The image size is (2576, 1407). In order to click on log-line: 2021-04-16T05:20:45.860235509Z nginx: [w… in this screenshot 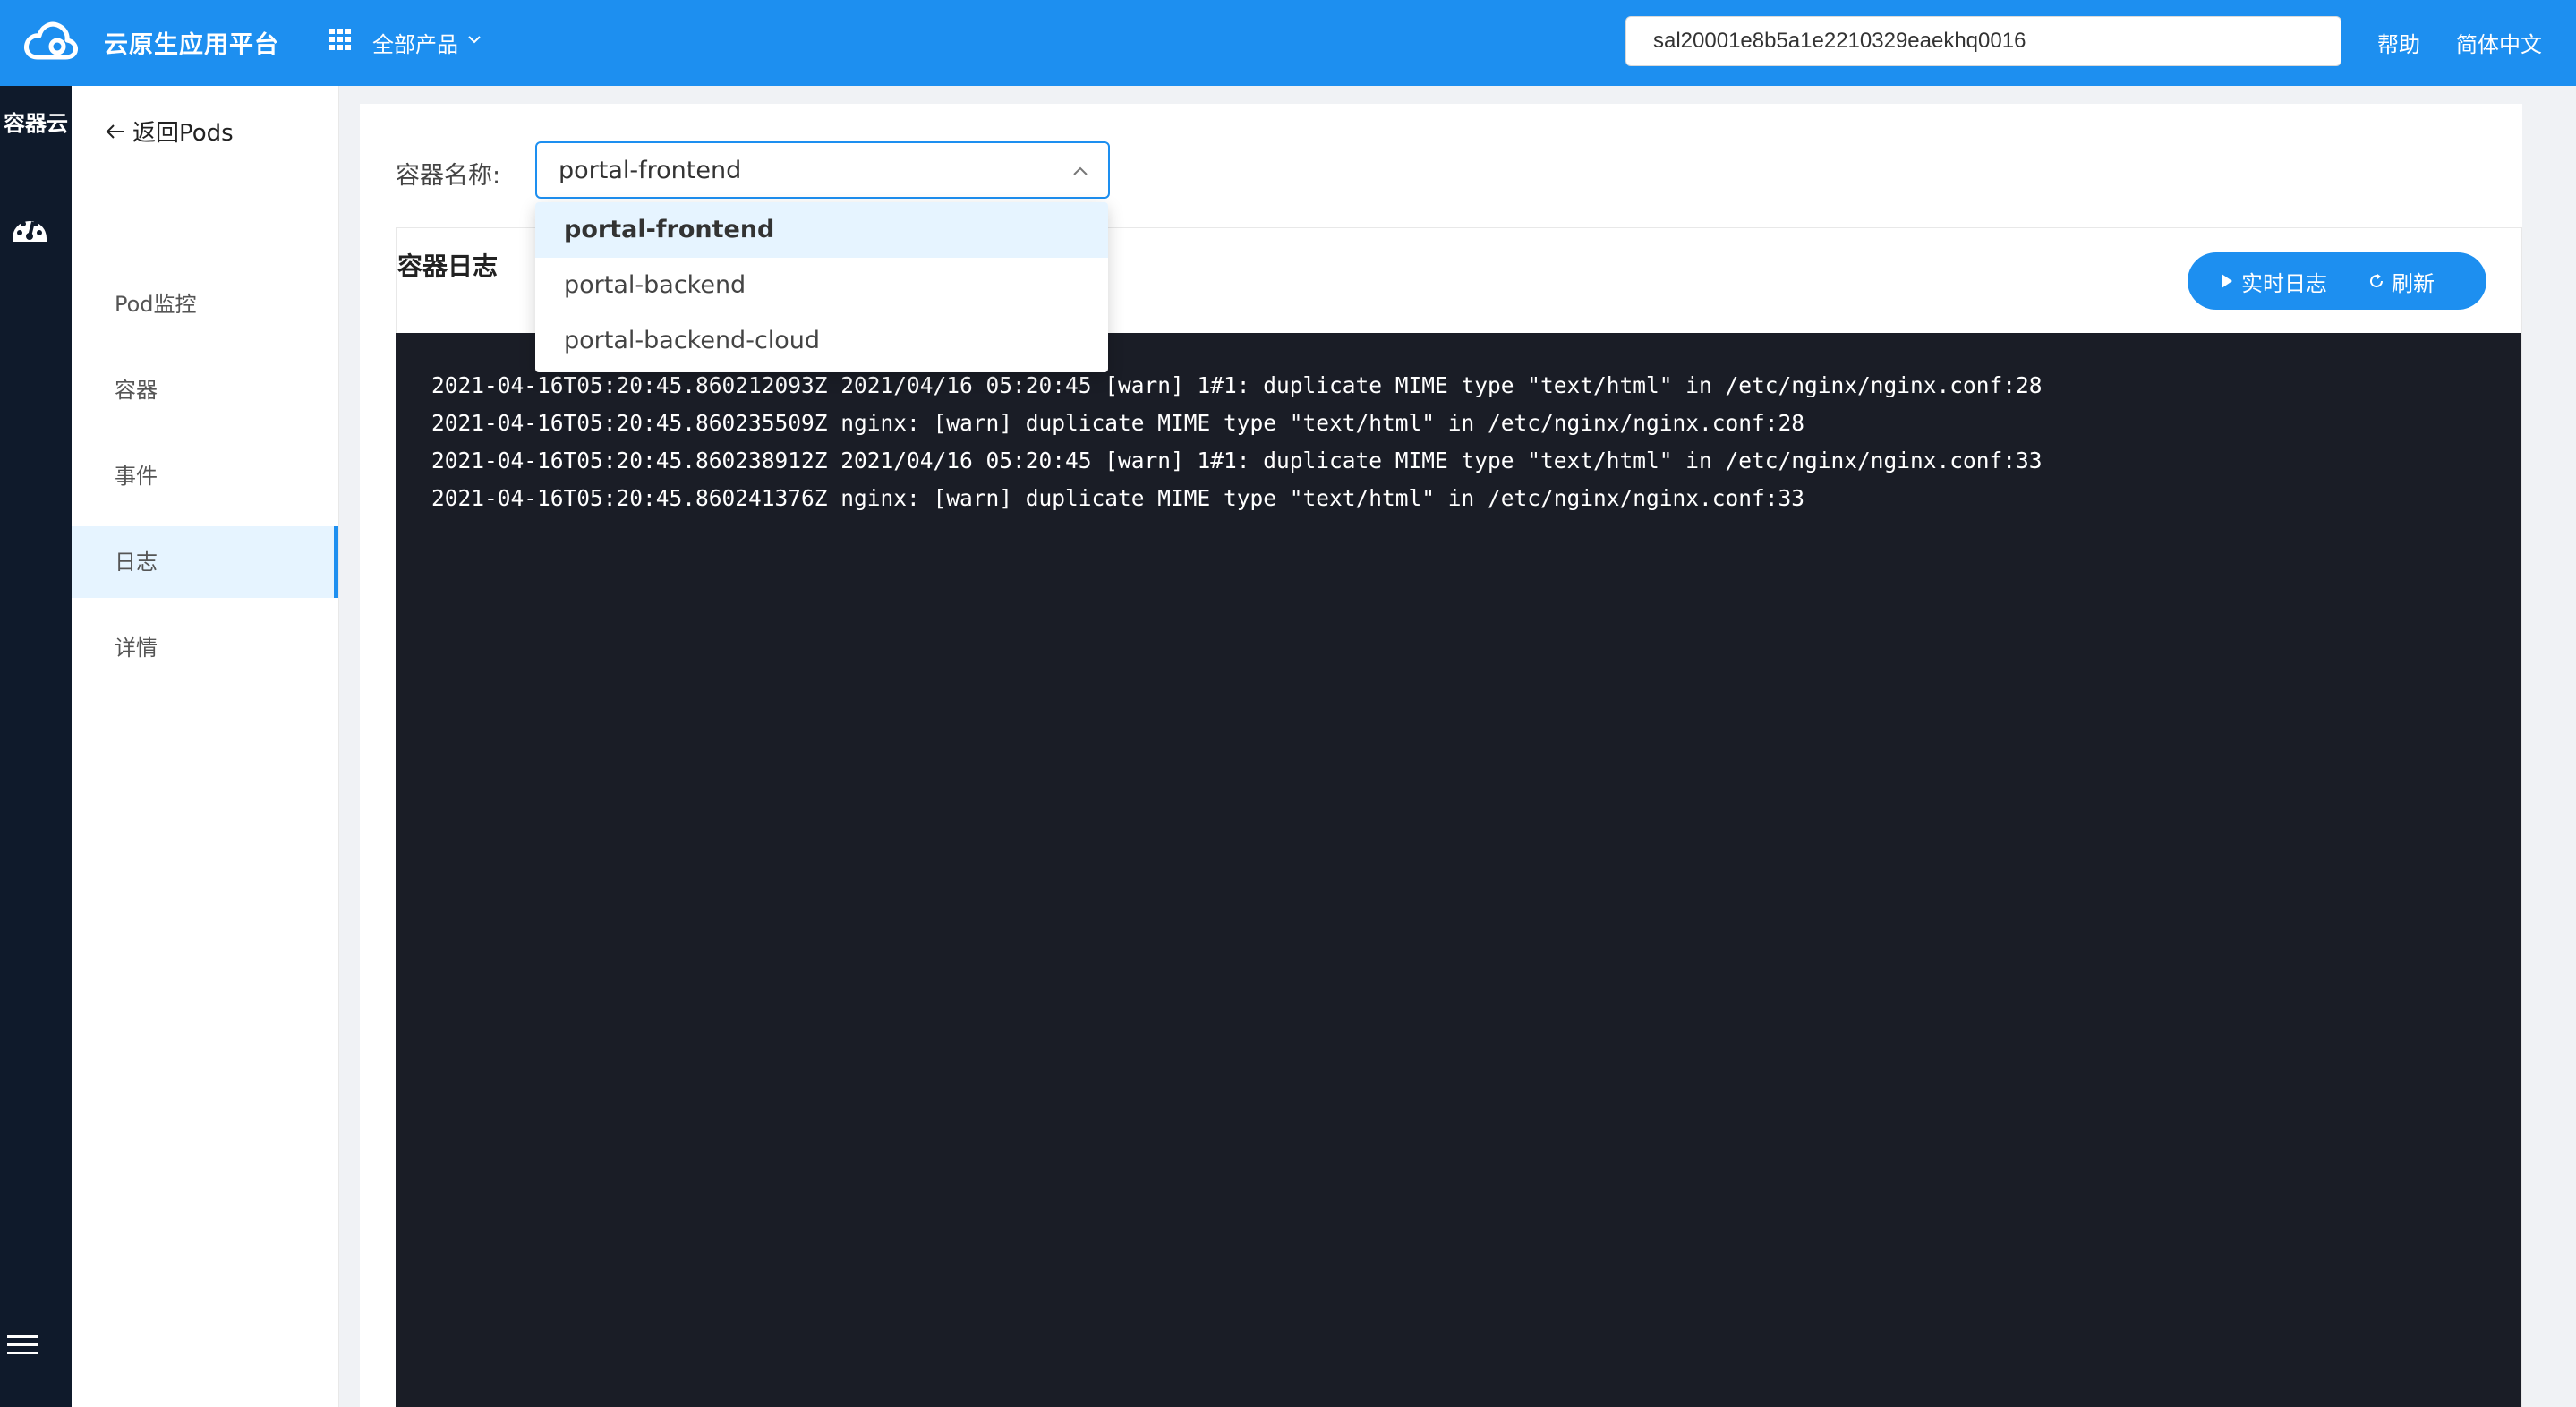, I will do `click(1118, 423)`.